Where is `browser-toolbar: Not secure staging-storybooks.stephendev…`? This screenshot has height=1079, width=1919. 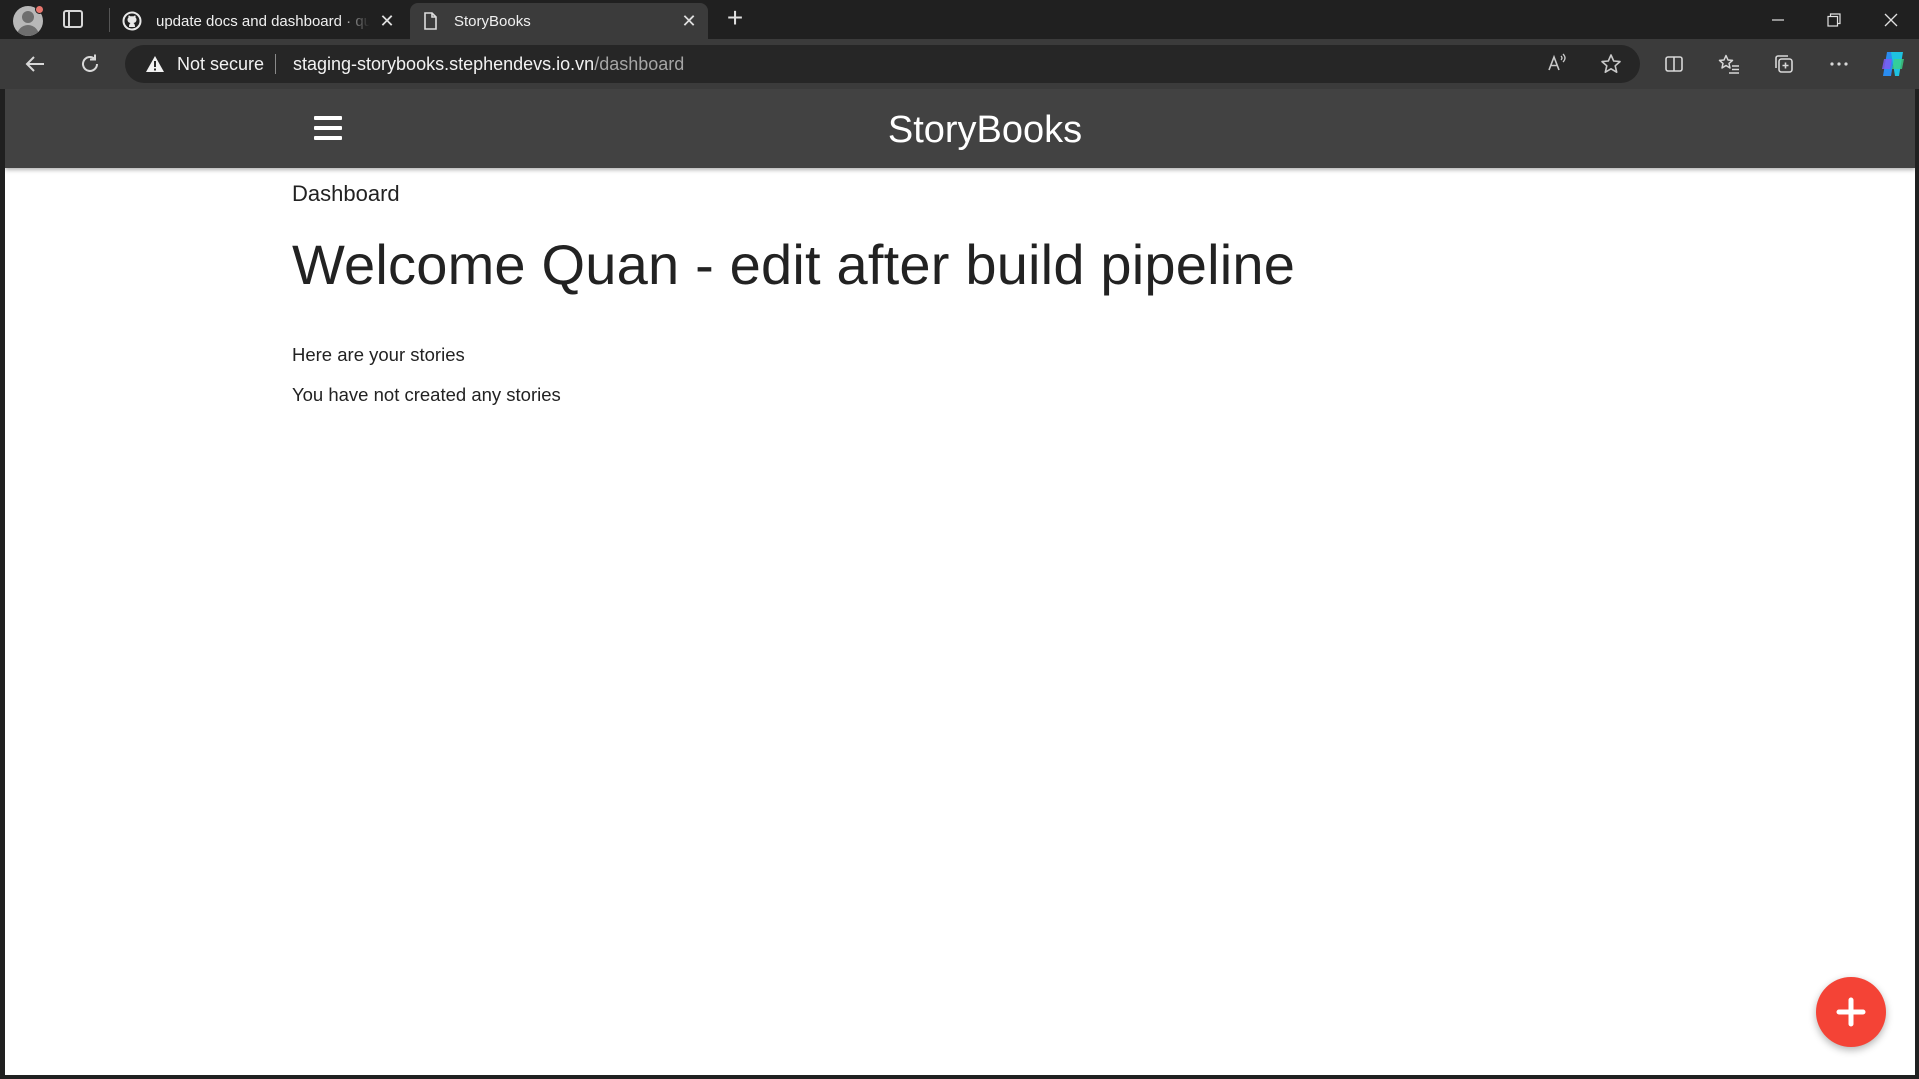 browser-toolbar: Not secure staging-storybooks.stephendev… is located at coordinates (959, 64).